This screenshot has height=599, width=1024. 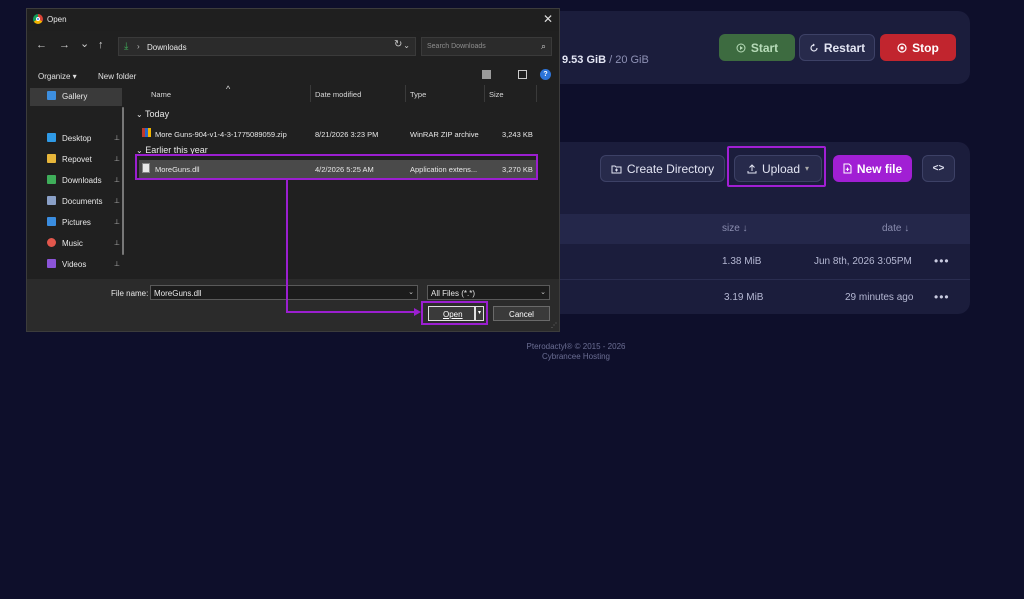 I want to click on footer-copyright: Pterodactyl® © 2015 - 2026, so click(x=576, y=346).